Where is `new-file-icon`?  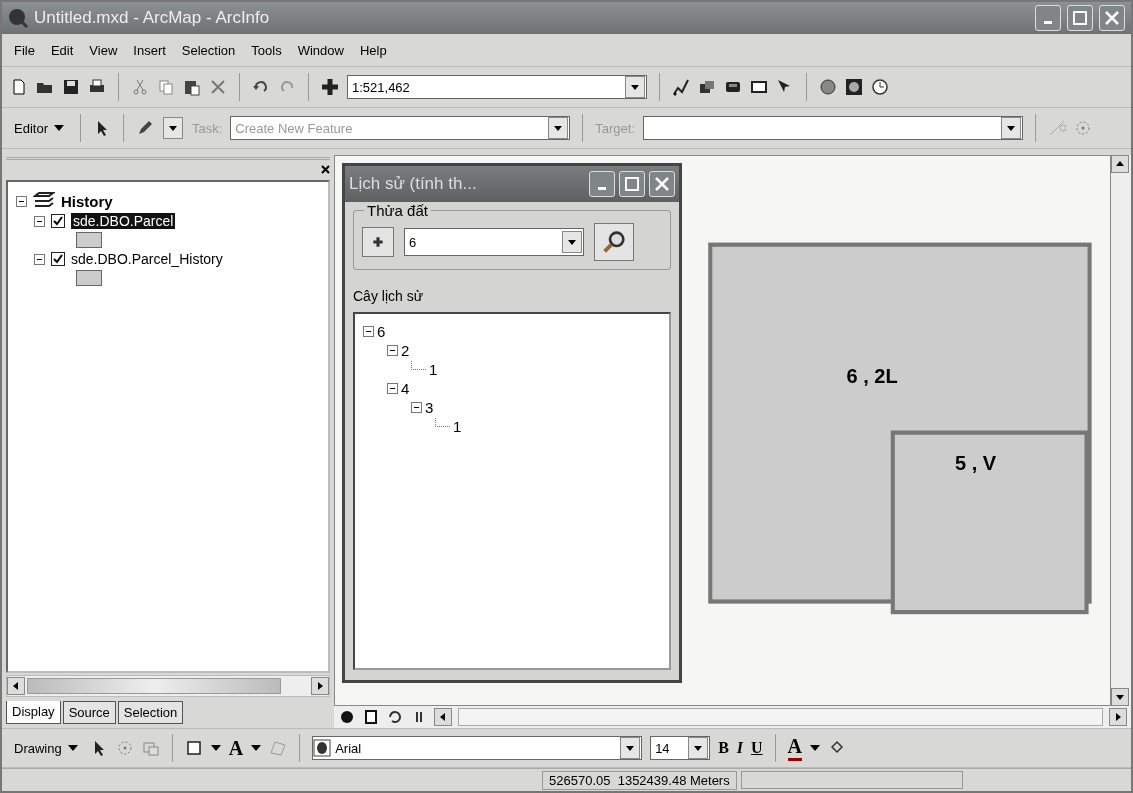 new-file-icon is located at coordinates (19, 87).